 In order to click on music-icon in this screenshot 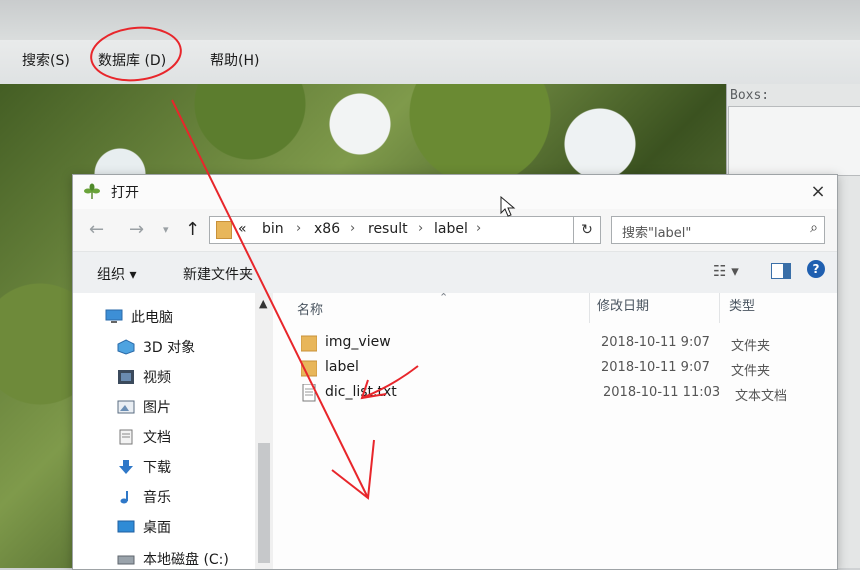, I will do `click(124, 497)`.